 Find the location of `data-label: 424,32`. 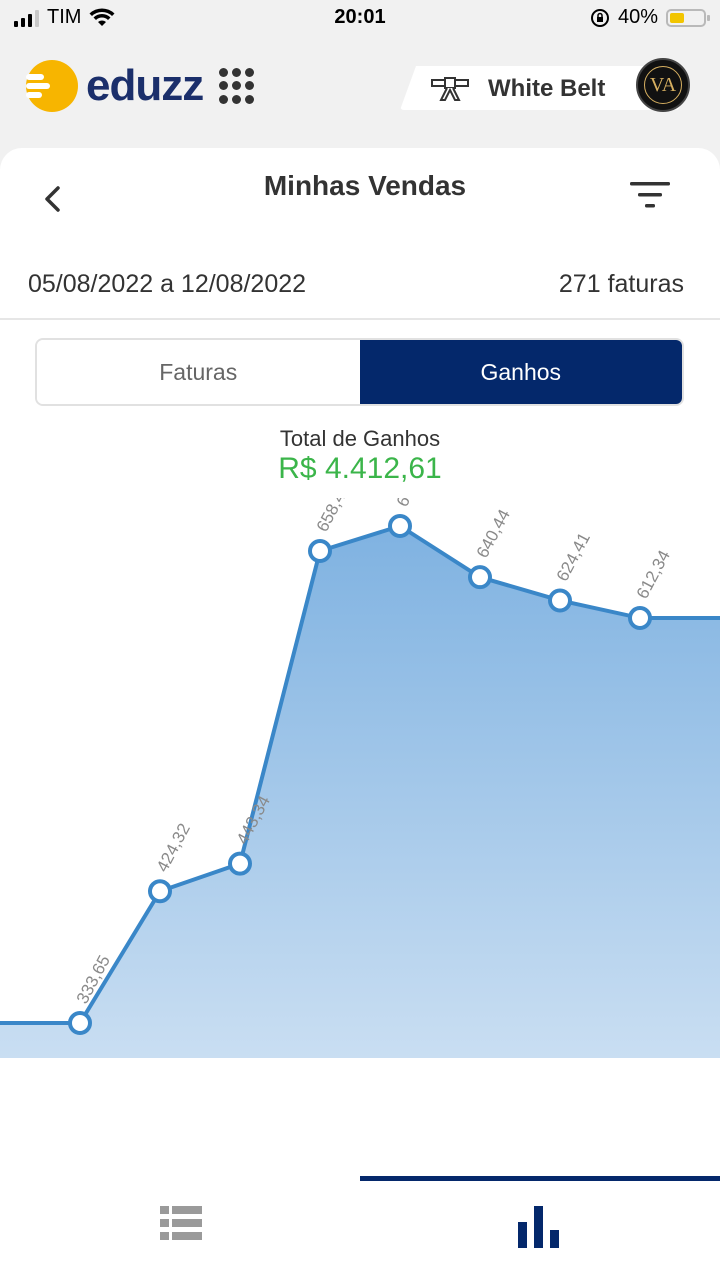

data-label: 424,32 is located at coordinates (173, 847).